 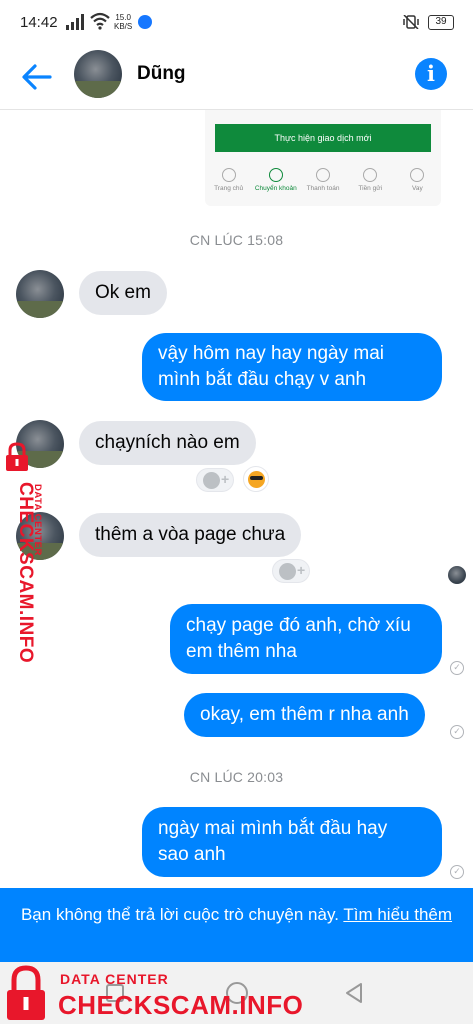 What do you see at coordinates (100, 21) in the screenshot?
I see `wifi-icon` at bounding box center [100, 21].